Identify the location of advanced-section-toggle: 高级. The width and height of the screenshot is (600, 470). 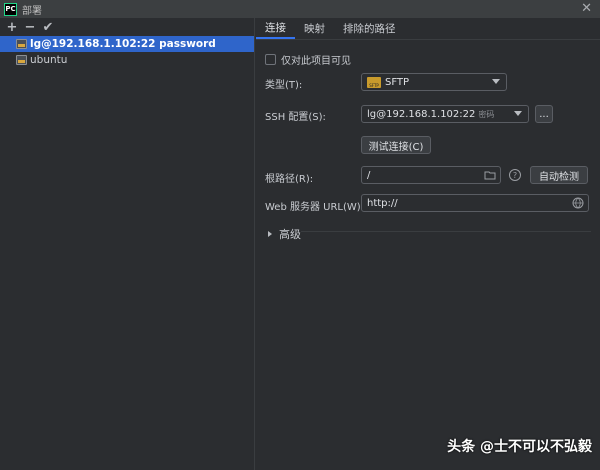
(284, 234).